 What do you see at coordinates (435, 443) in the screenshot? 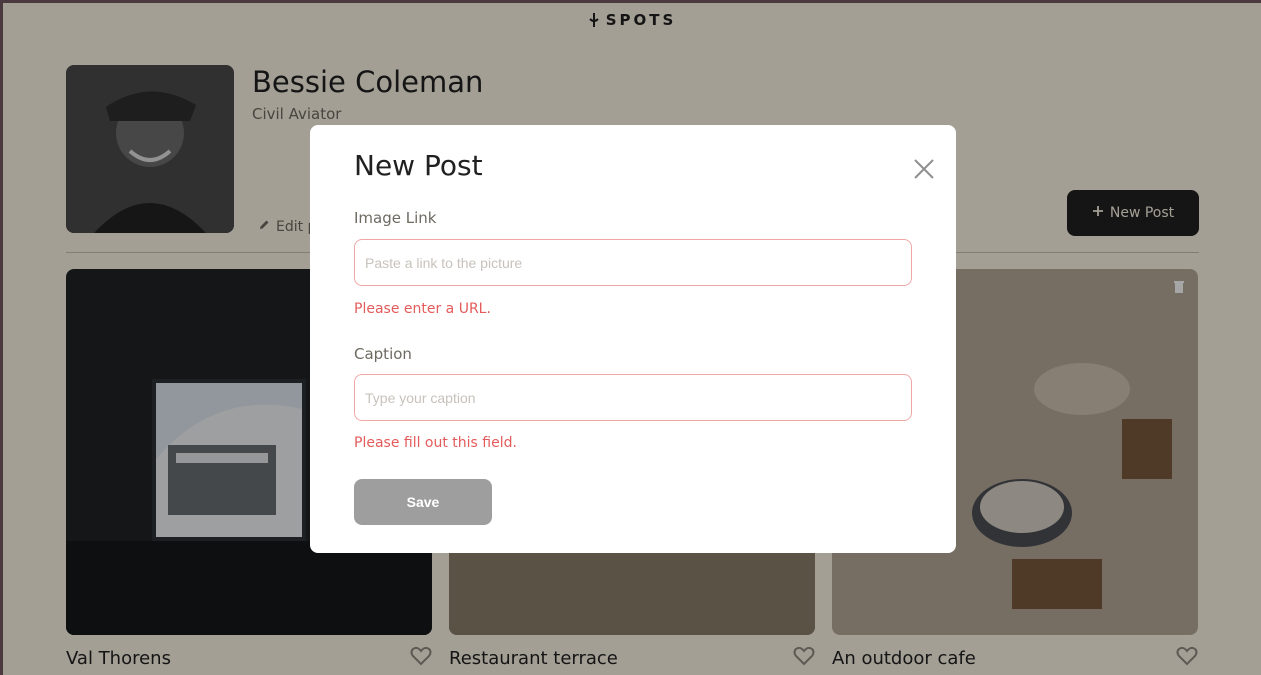
I see `caption-error: Please fill out this field.` at bounding box center [435, 443].